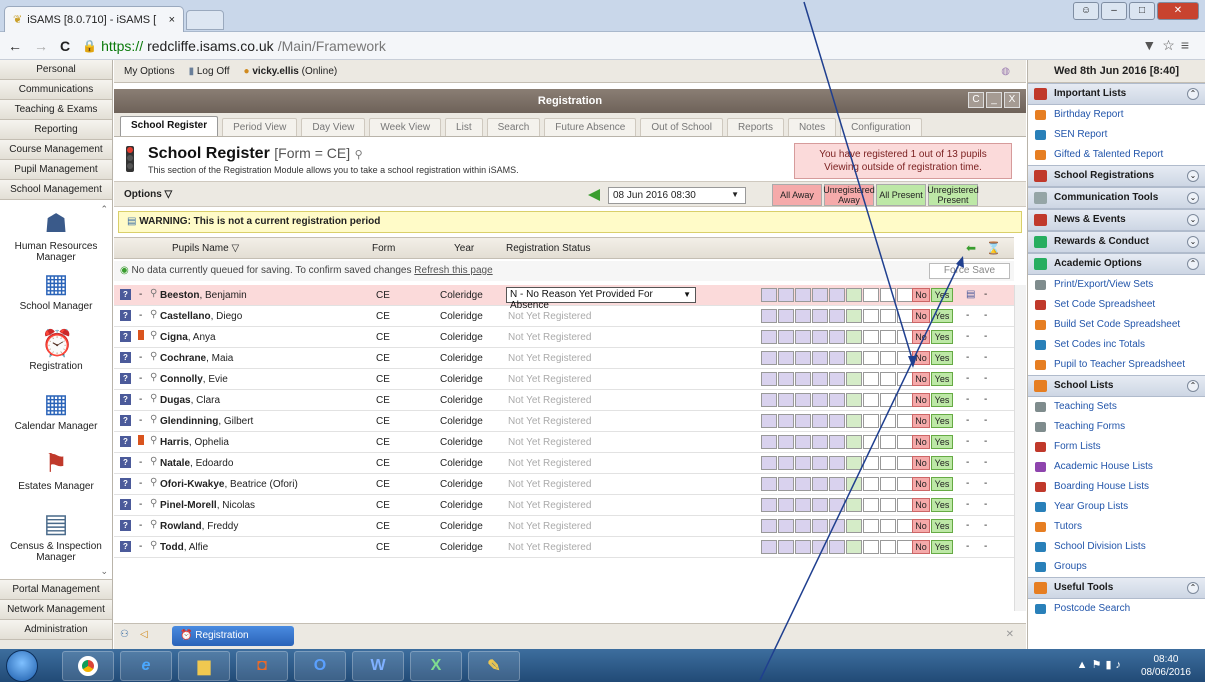 Image resolution: width=1205 pixels, height=682 pixels. Describe the element at coordinates (56, 416) in the screenshot. I see `launcher-item: ▦ Calendar Manager` at that location.